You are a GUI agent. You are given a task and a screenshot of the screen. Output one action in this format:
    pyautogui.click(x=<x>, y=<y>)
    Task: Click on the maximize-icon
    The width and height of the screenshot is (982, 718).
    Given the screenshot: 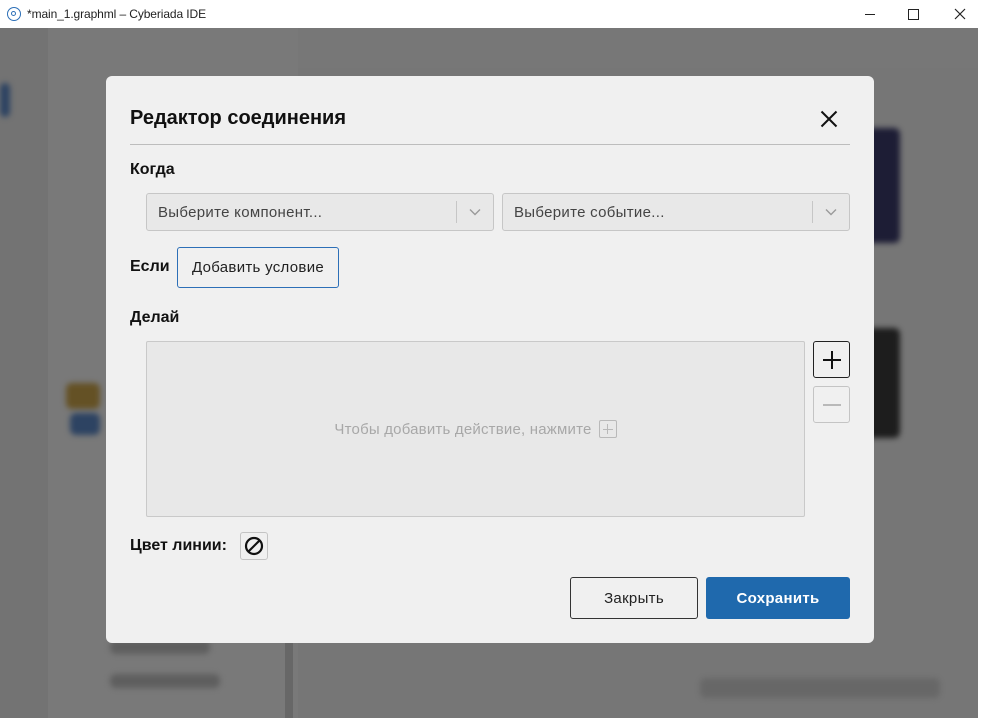 What is the action you would take?
    pyautogui.click(x=913, y=14)
    